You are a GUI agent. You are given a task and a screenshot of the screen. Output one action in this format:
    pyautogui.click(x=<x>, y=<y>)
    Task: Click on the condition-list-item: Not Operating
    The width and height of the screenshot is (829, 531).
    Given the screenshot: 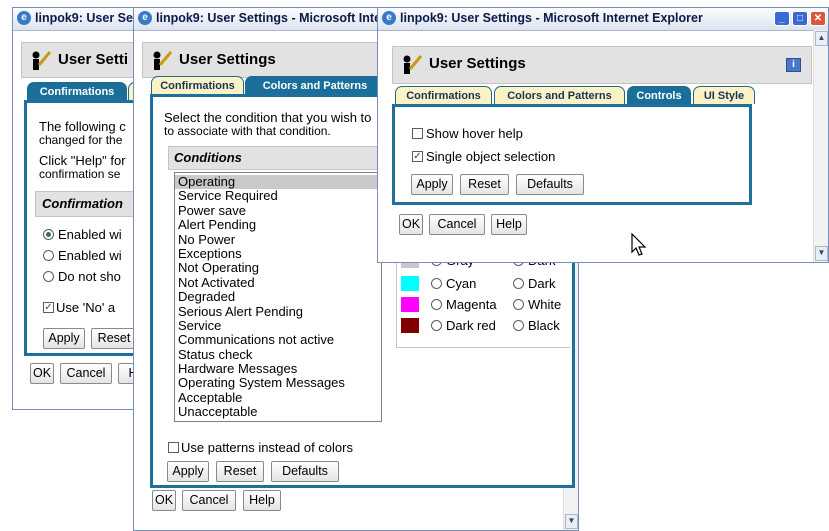 What is the action you would take?
    pyautogui.click(x=278, y=267)
    